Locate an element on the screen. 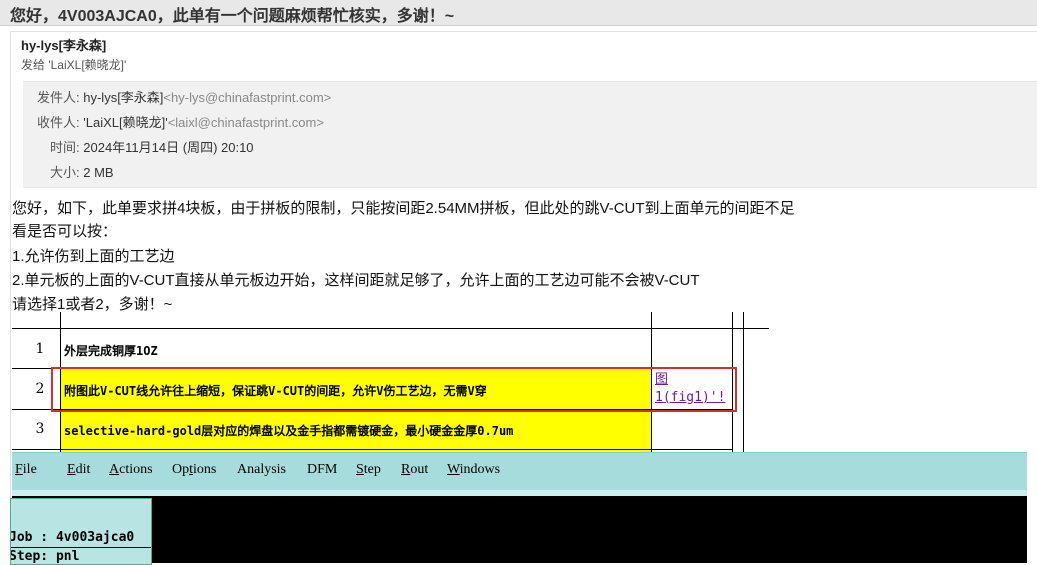  menu-dfm: DFM is located at coordinates (322, 470).